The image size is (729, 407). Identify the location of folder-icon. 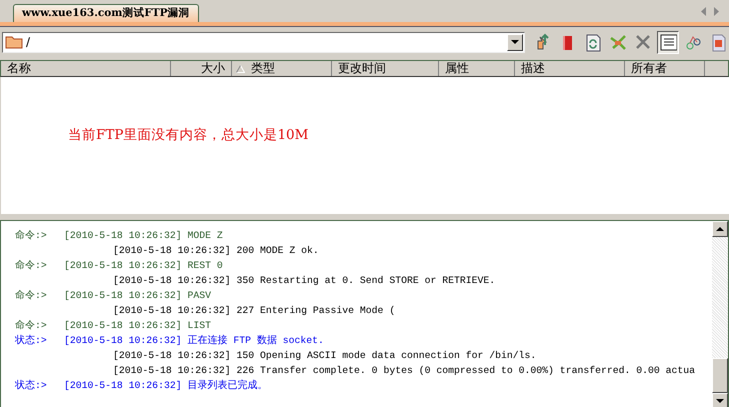
(14, 42).